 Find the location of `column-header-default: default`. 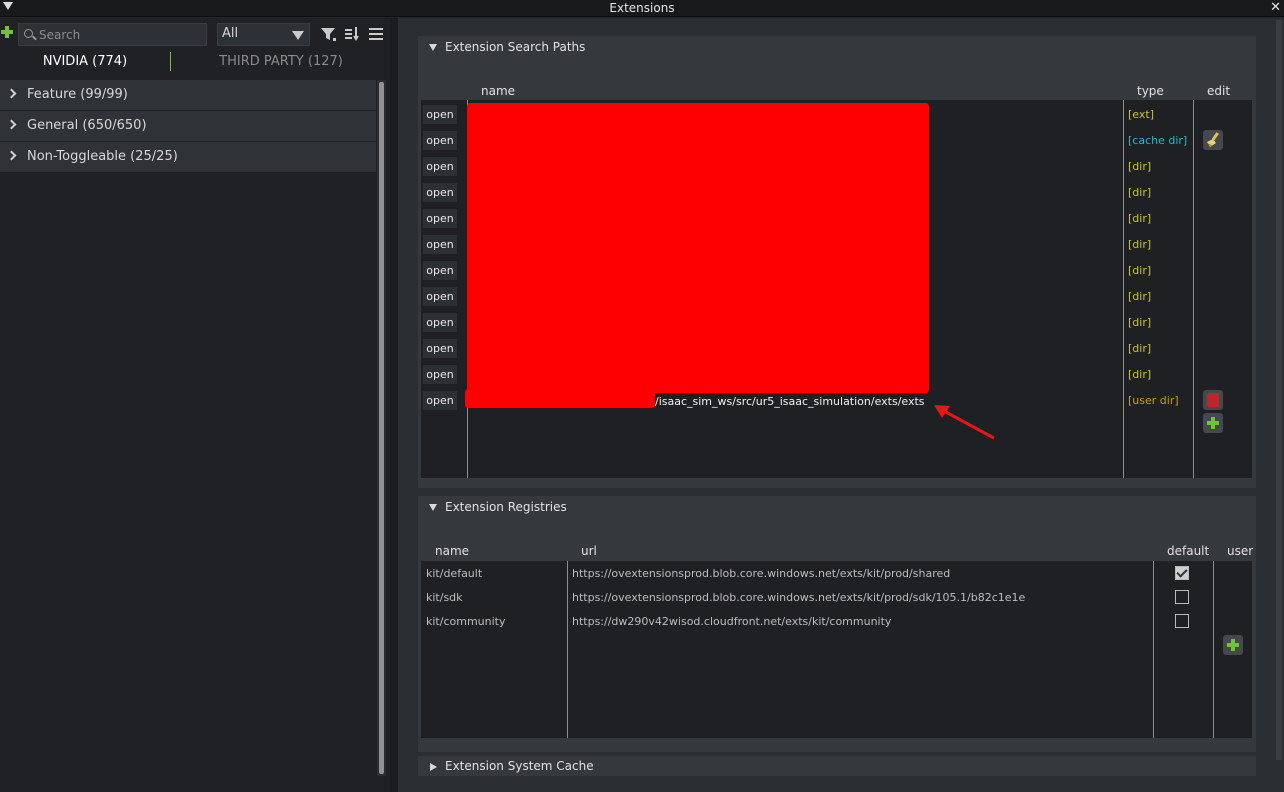

column-header-default: default is located at coordinates (1188, 551).